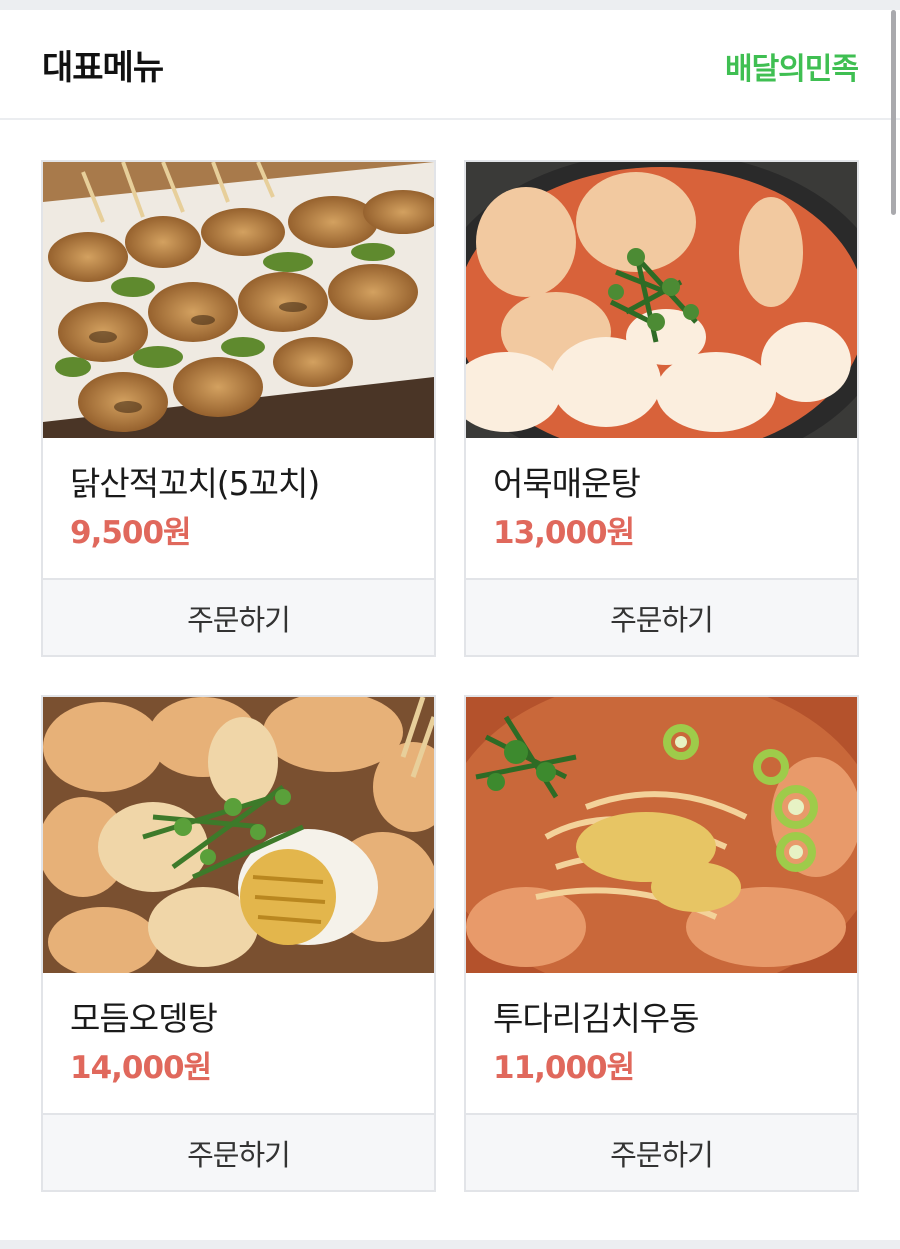 The image size is (900, 1249). I want to click on menu-name: 투다리김치우동, so click(596, 1018).